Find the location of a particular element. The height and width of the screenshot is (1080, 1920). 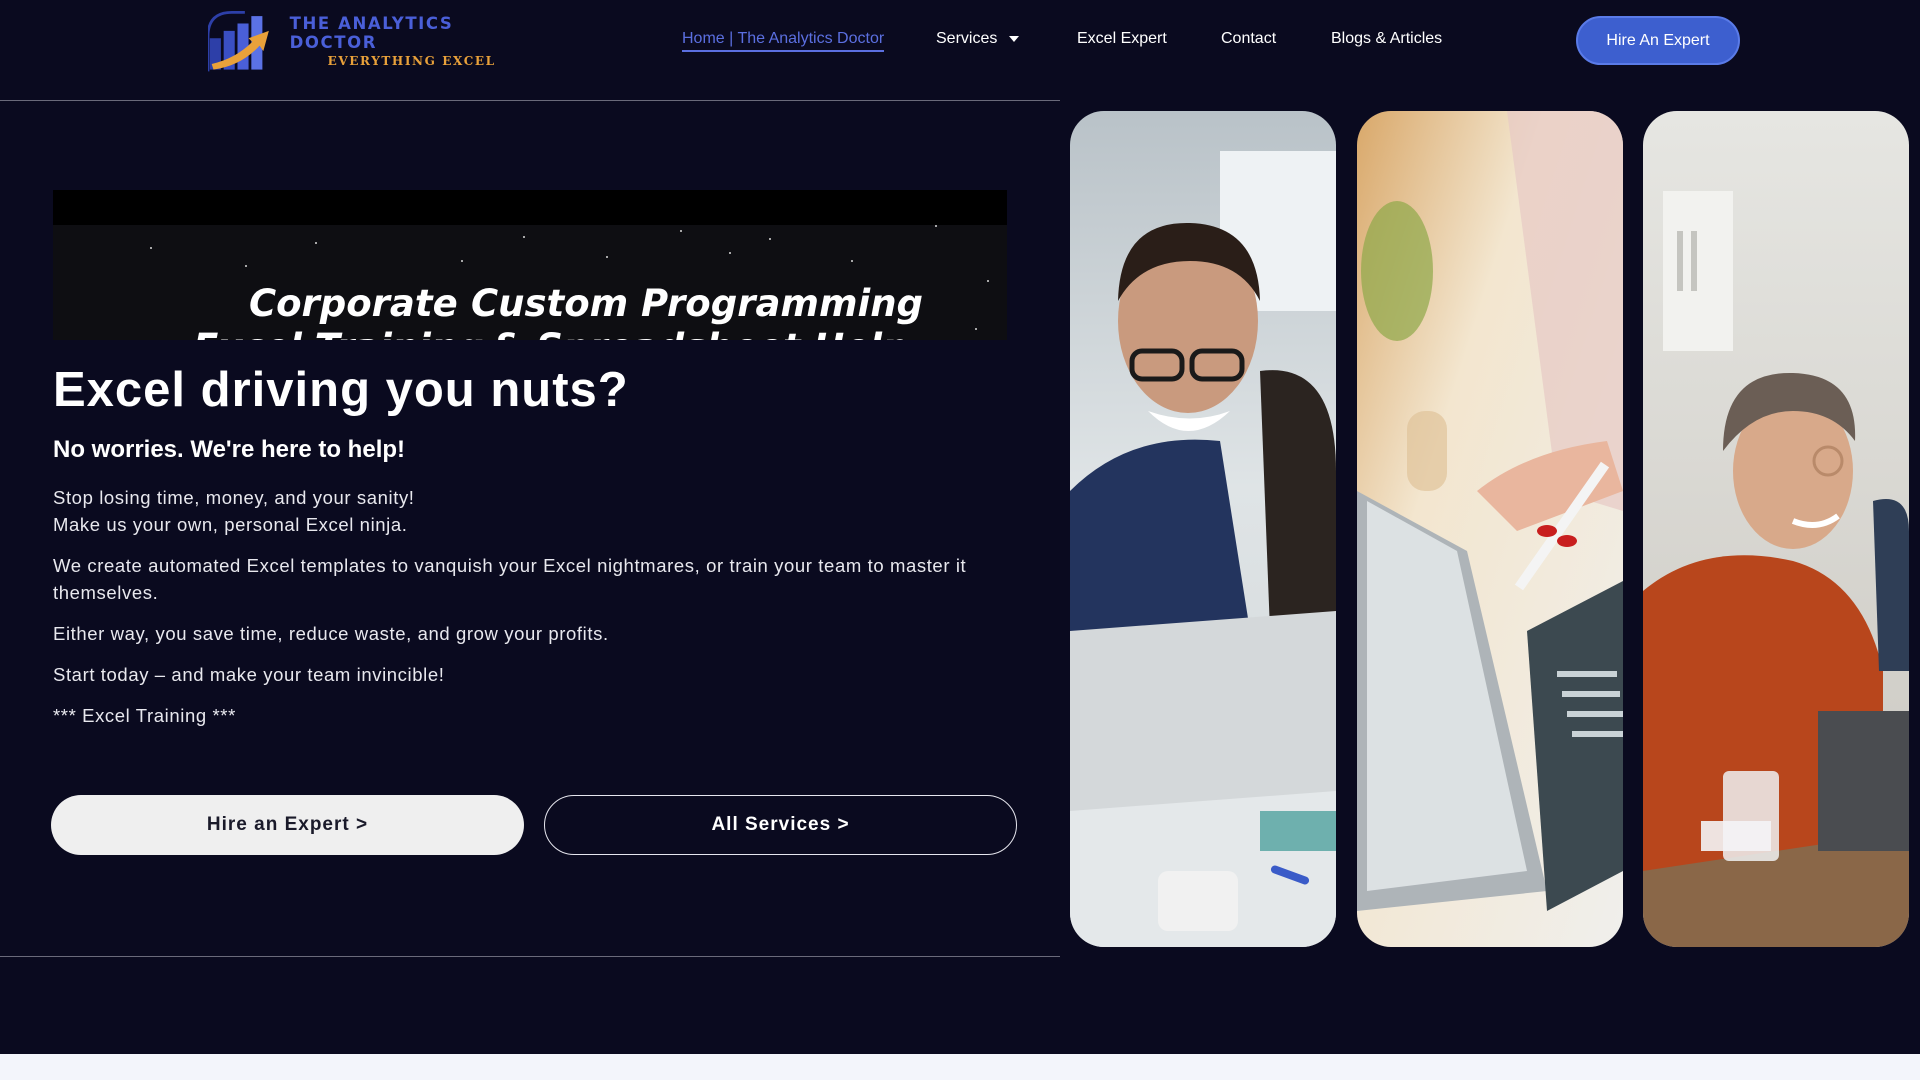

all-services-button: All Services > is located at coordinates (780, 825).